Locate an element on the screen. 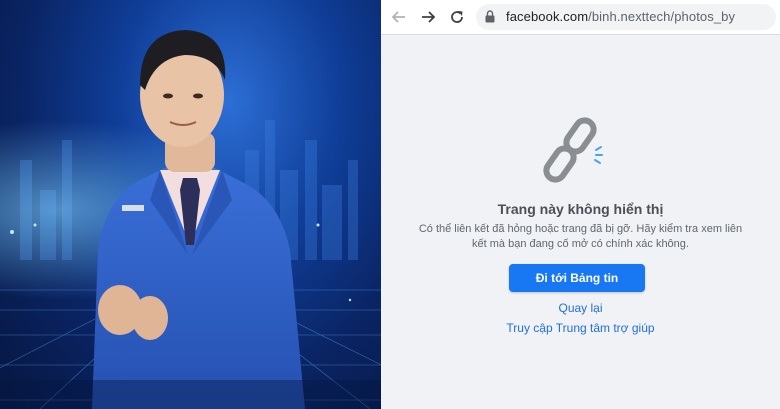  error-title: Trang này không hiển thị is located at coordinates (580, 209).